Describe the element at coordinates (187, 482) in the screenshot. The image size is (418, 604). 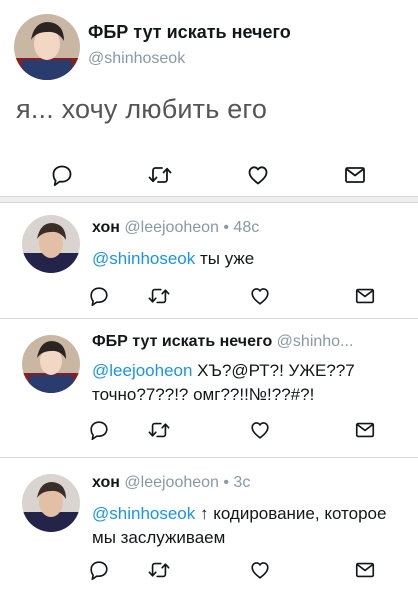
I see `author-meta: @leejooheon • 3с` at that location.